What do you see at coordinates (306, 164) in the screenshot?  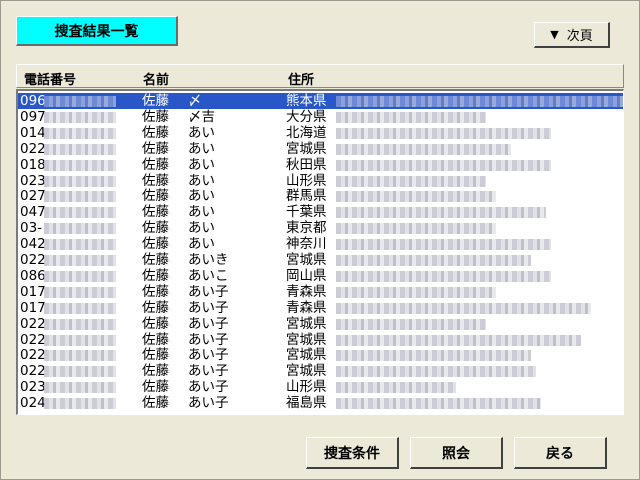 I see `row-prefecture: 秋田県` at bounding box center [306, 164].